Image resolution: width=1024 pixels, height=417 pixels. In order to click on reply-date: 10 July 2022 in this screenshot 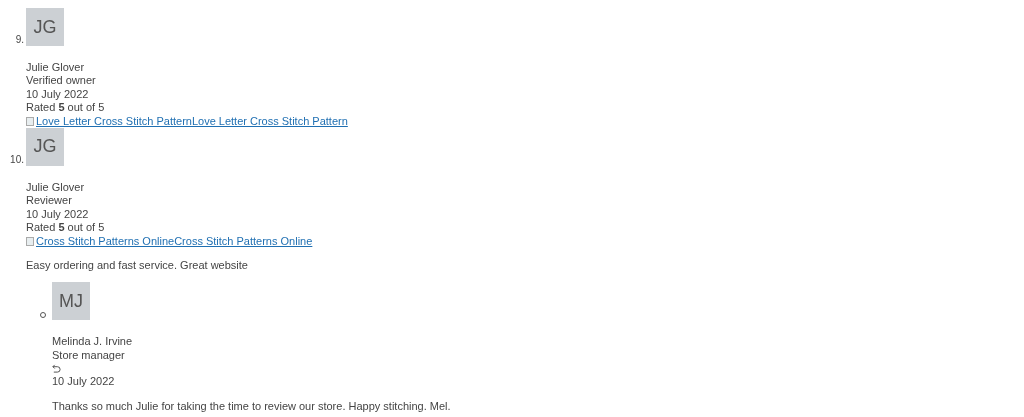, I will do `click(84, 382)`.